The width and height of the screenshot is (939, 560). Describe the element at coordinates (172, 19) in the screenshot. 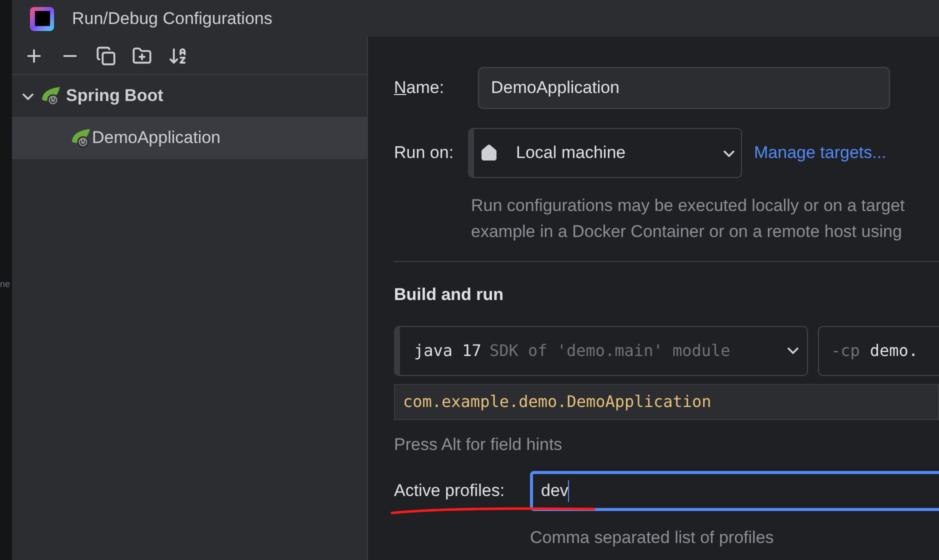

I see `window-title: Run/Debug Configurations` at that location.